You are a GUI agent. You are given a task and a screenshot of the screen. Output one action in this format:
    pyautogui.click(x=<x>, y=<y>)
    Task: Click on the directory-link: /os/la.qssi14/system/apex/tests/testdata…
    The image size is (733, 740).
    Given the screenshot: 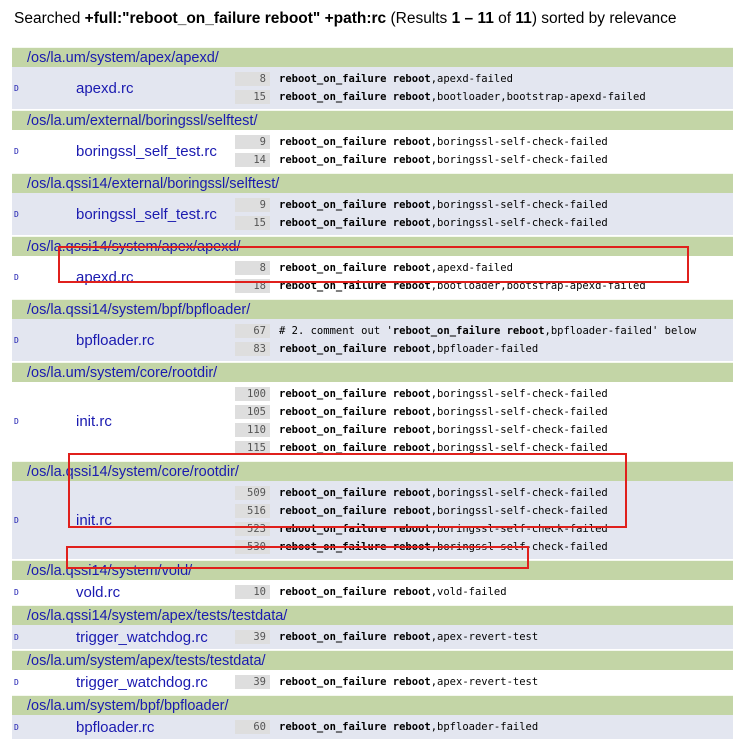 What is the action you would take?
    pyautogui.click(x=372, y=615)
    